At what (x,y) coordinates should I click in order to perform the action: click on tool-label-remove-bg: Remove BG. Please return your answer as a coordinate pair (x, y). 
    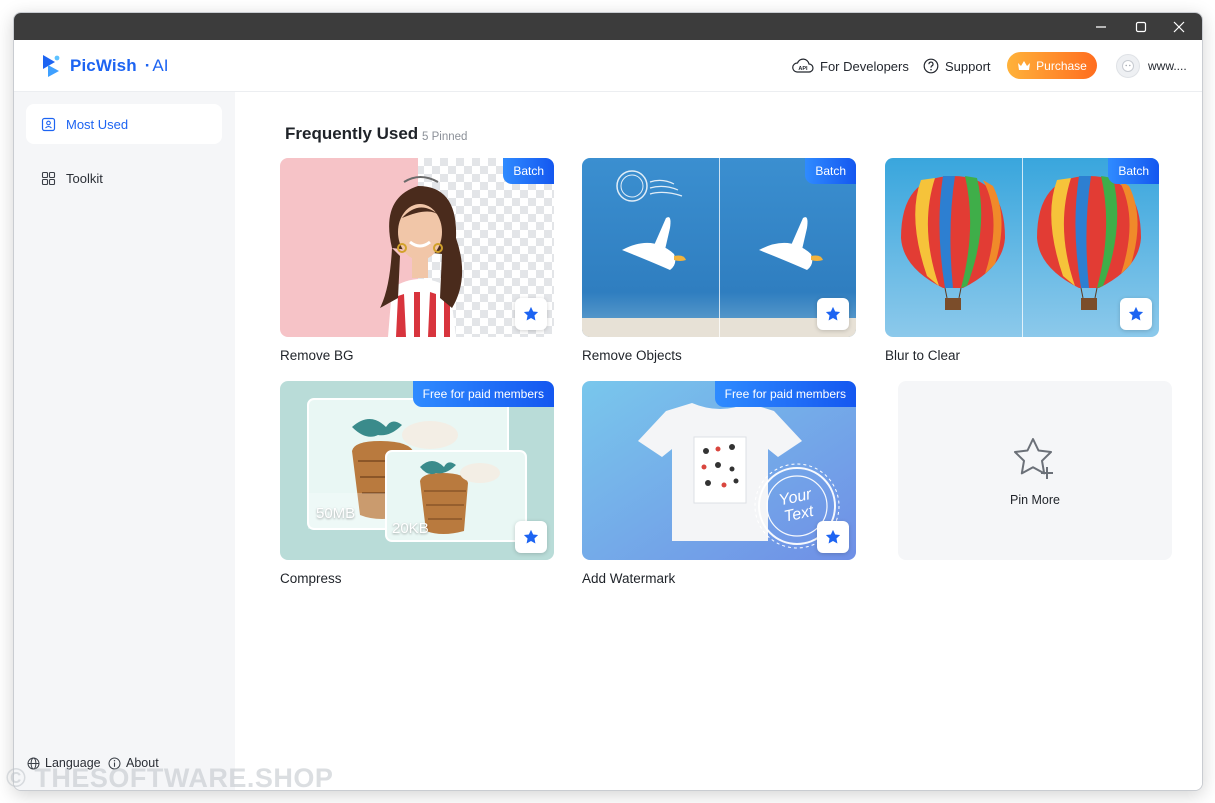
    Looking at the image, I should click on (317, 355).